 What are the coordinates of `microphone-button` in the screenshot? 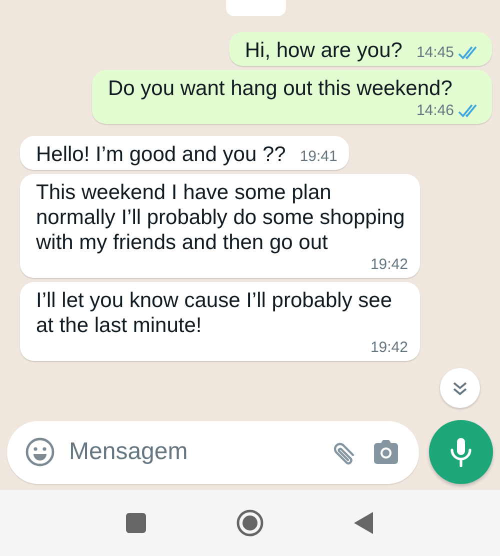 It's located at (461, 452).